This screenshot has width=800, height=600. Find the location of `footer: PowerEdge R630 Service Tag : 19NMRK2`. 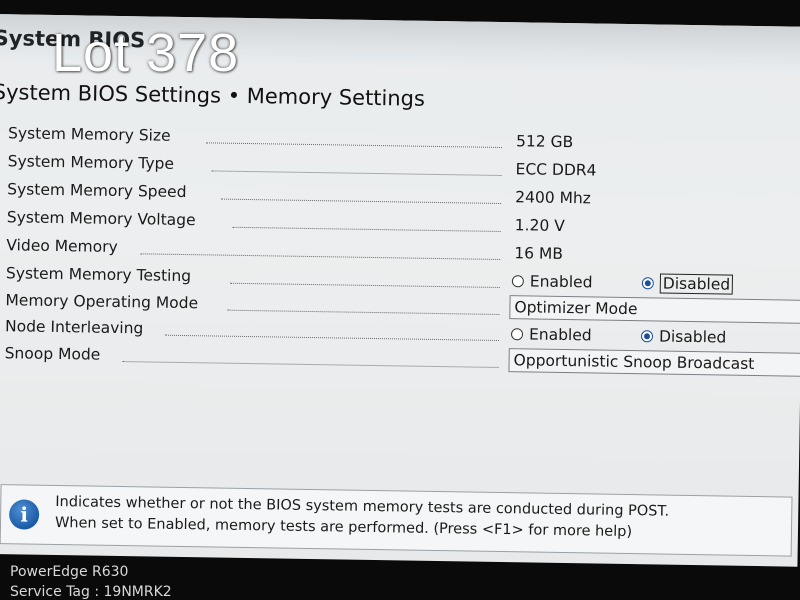

footer: PowerEdge R630 Service Tag : 19NMRK2 is located at coordinates (91, 581).